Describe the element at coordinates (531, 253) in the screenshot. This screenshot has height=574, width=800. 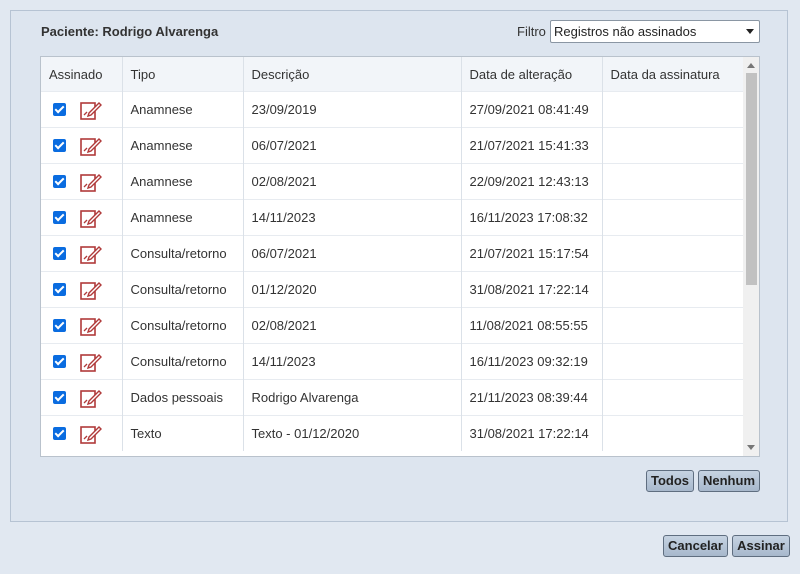
I see `data-alteracao-cell: 21/07/2021 15:17:54` at that location.